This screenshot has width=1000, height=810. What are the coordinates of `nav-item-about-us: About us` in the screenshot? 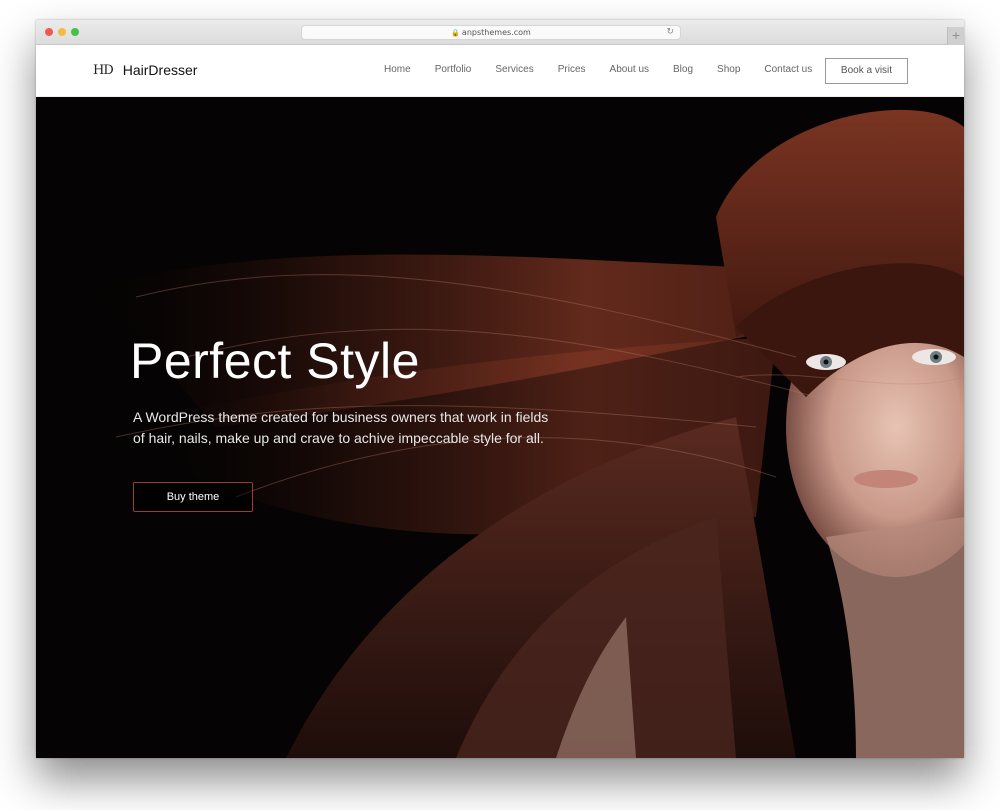 It's located at (629, 69).